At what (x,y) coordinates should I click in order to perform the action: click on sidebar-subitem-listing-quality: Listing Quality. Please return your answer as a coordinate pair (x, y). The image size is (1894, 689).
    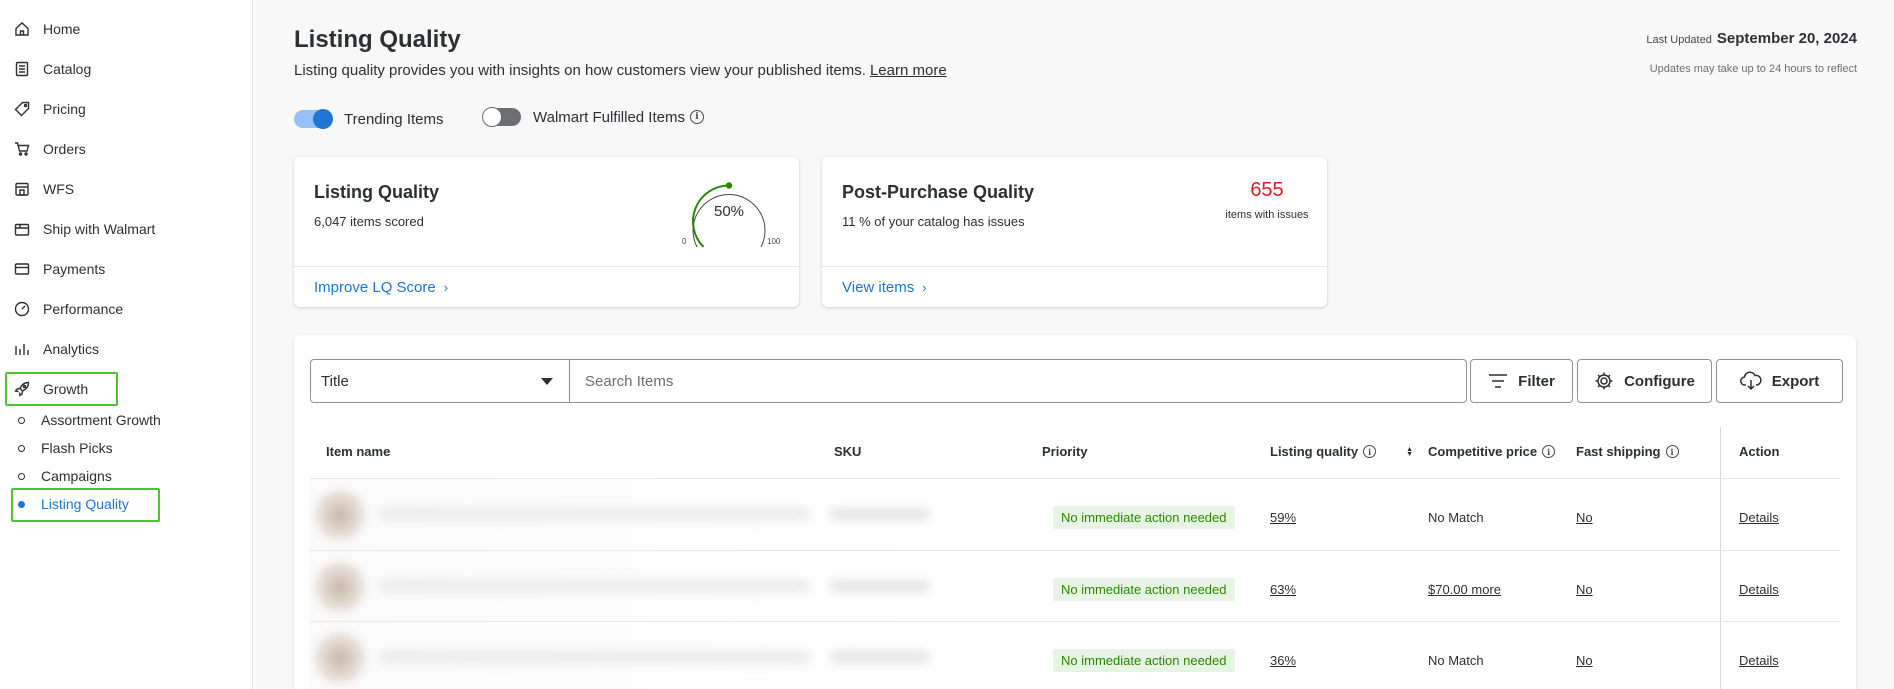
    Looking at the image, I should click on (73, 504).